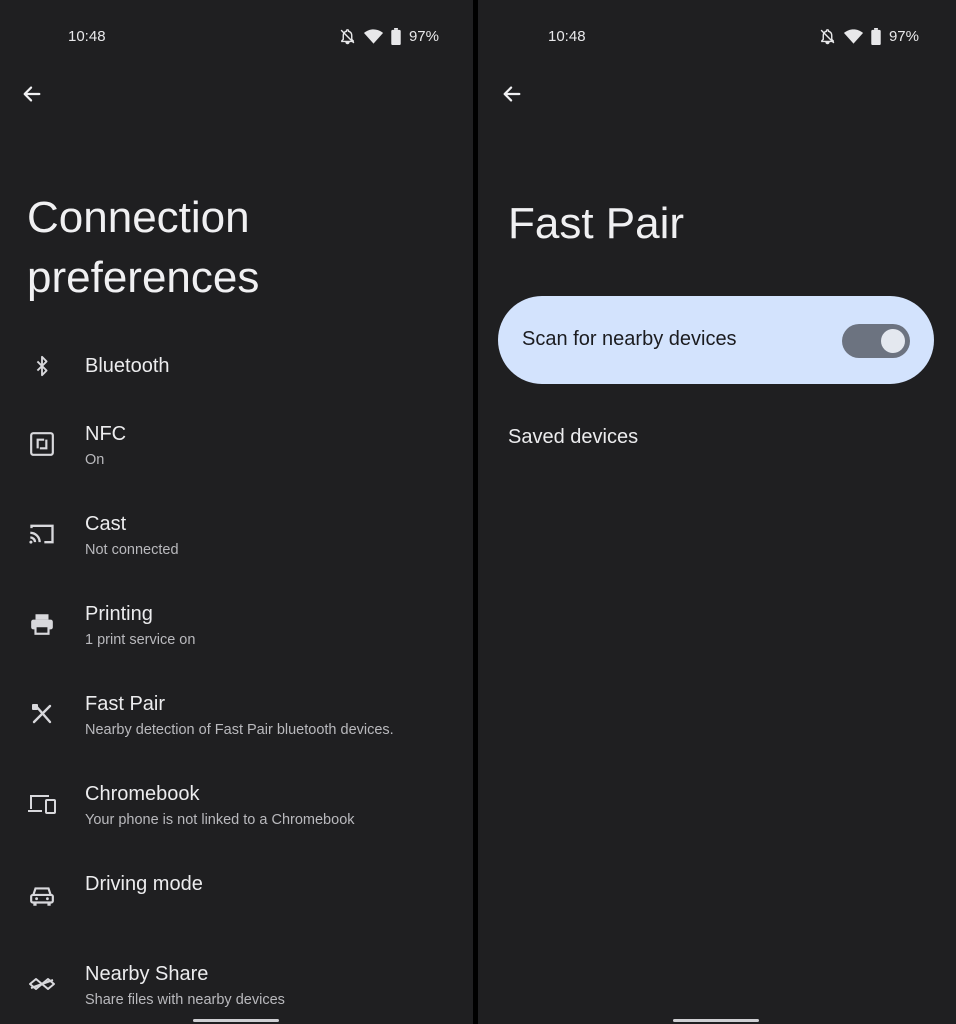 The width and height of the screenshot is (956, 1024). What do you see at coordinates (125, 704) in the screenshot?
I see `setting-title: Fast Pair` at bounding box center [125, 704].